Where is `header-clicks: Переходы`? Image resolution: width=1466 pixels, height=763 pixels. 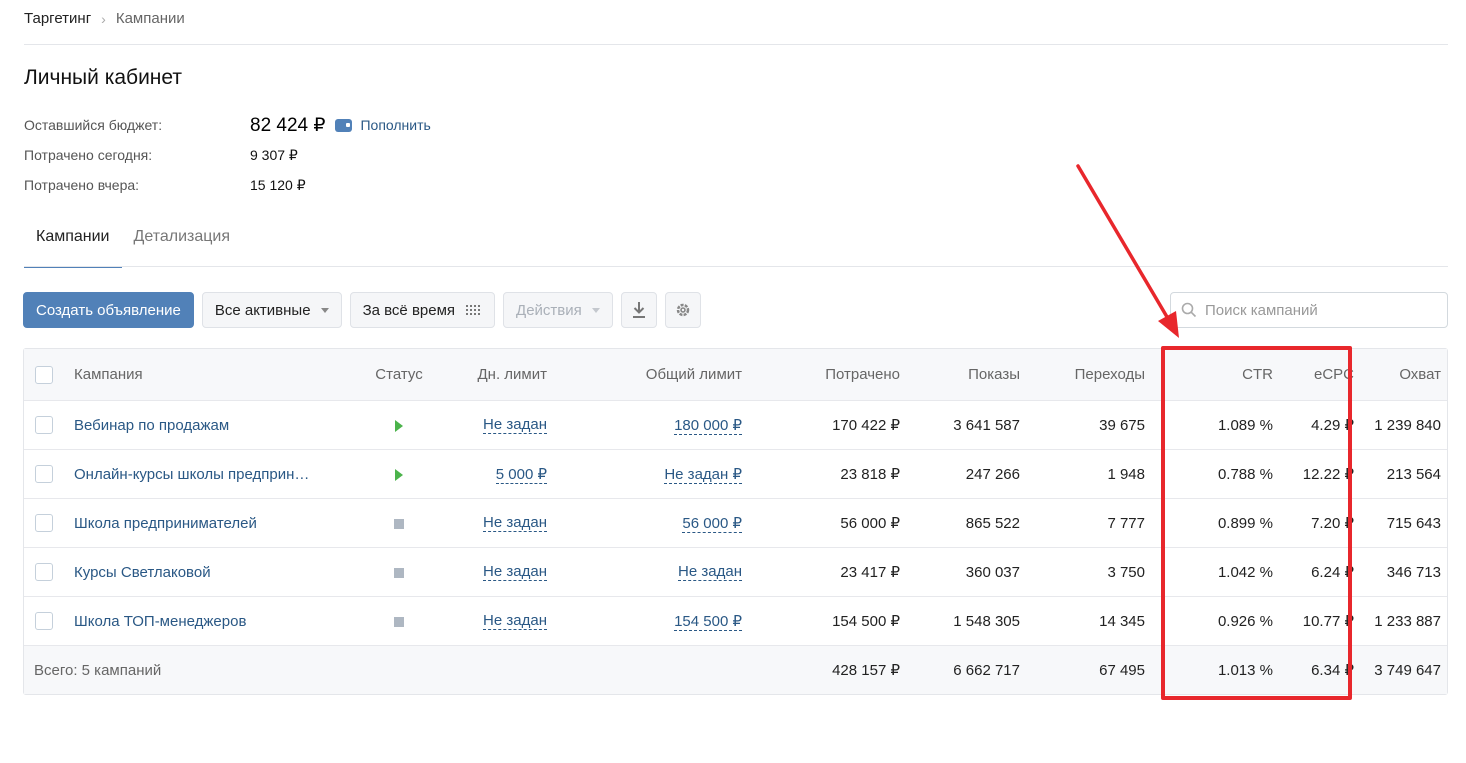 header-clicks: Переходы is located at coordinates (1110, 374).